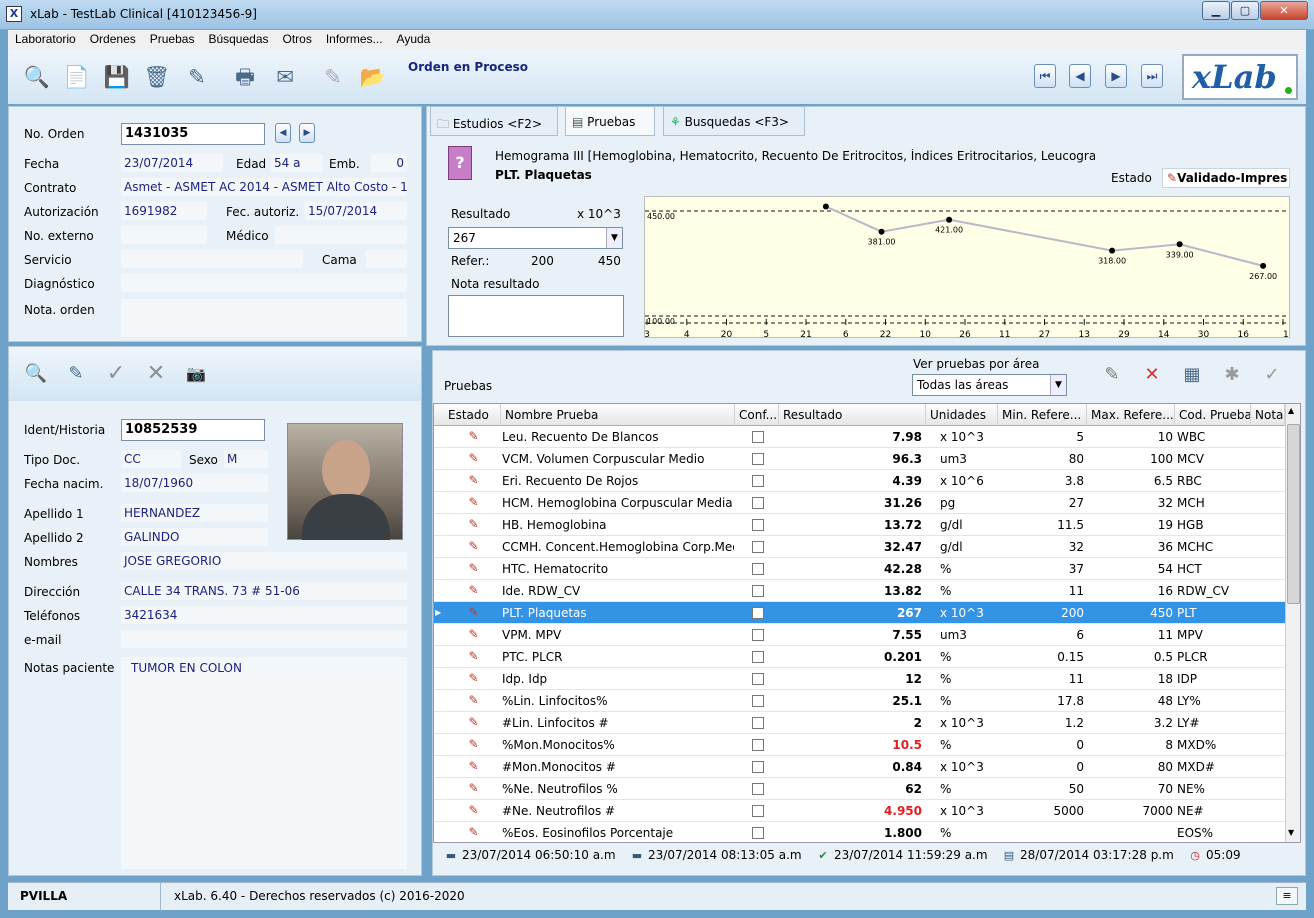  Describe the element at coordinates (850, 679) in the screenshot. I see `result-cell: 12` at that location.